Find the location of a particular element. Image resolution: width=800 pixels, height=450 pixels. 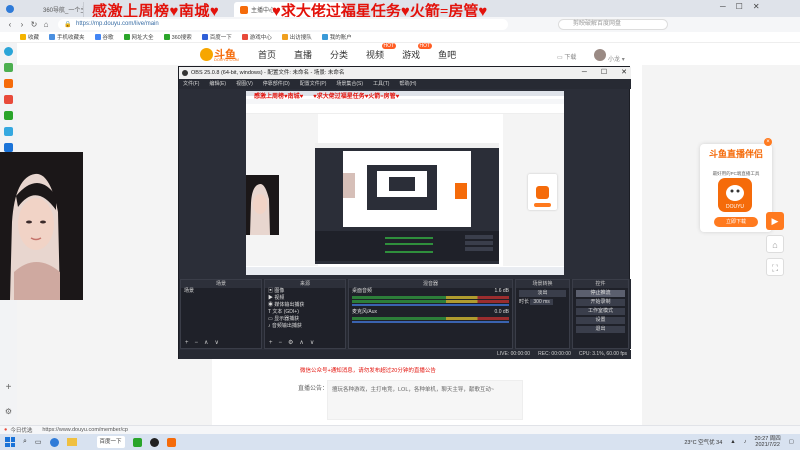

sidebar-mail-icon is located at coordinates (8, 67).